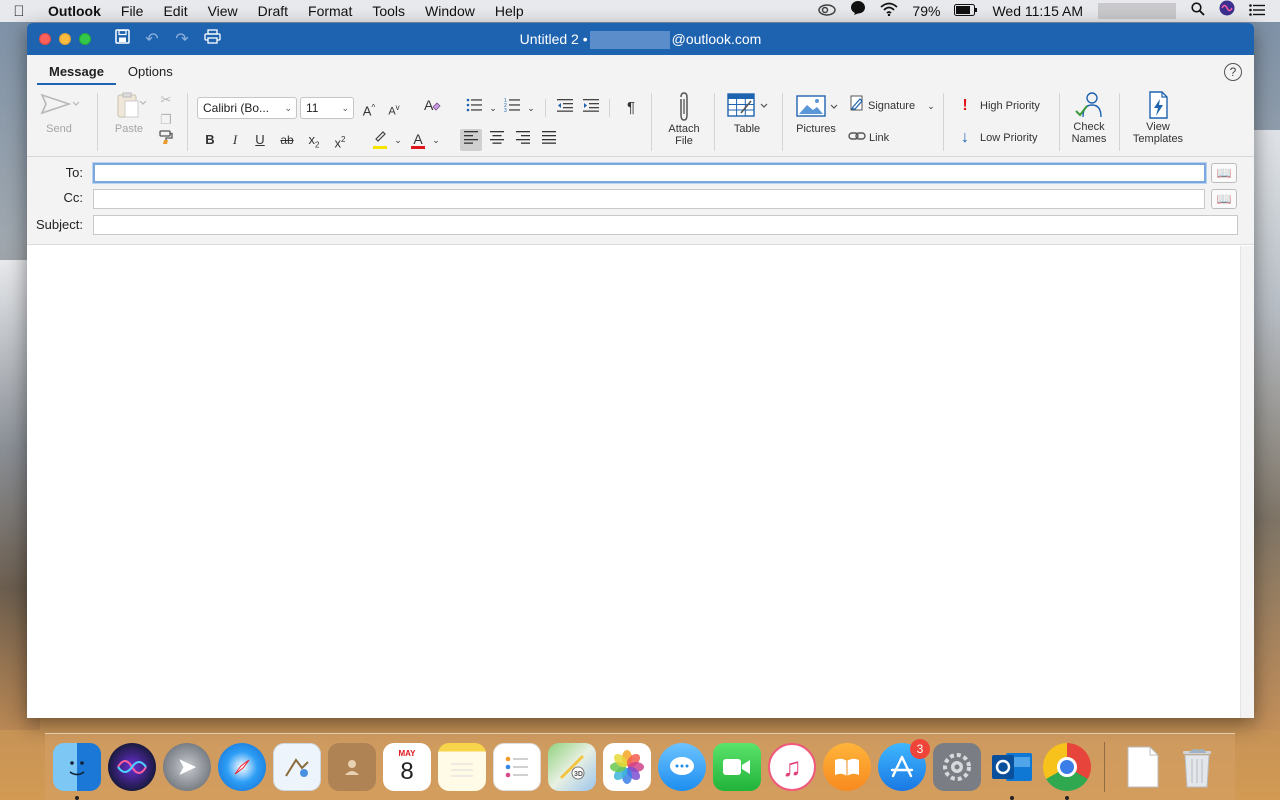 The image size is (1280, 800). I want to click on dock-reminders, so click(517, 767).